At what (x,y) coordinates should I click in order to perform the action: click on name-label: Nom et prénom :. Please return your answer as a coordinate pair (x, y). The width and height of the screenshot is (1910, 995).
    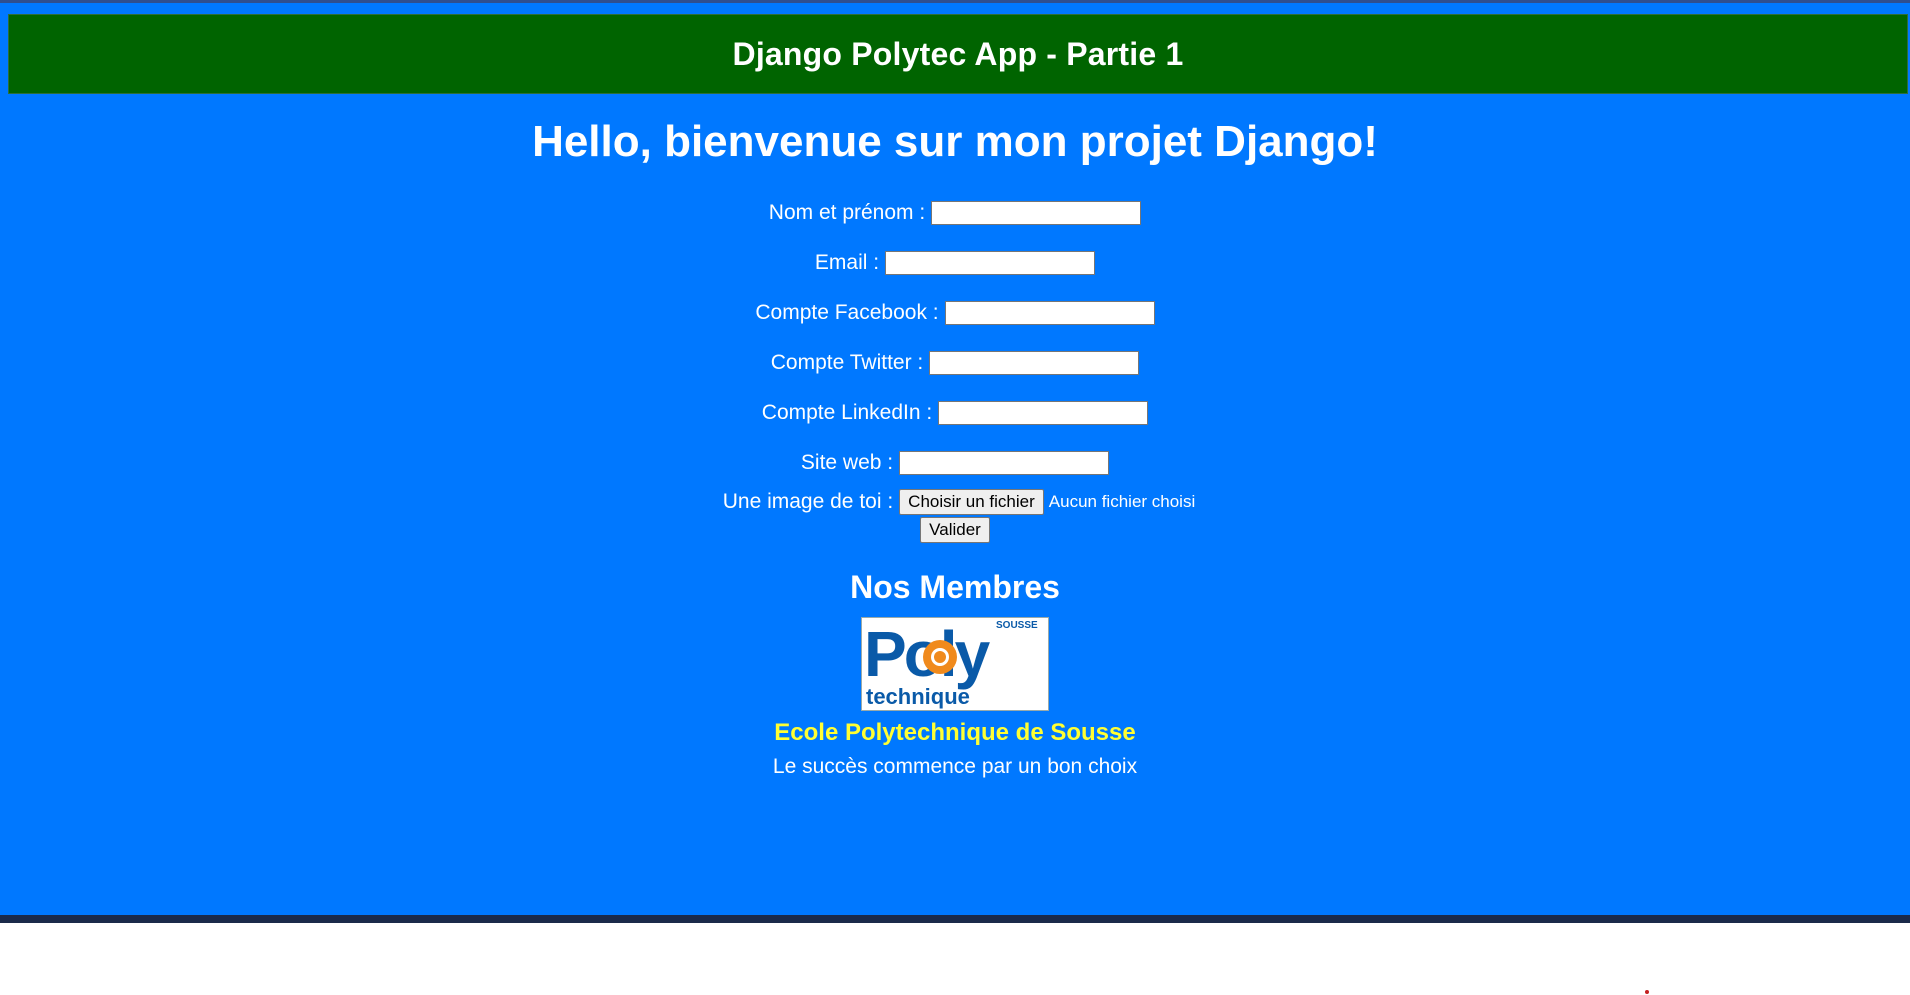
    Looking at the image, I should click on (847, 212).